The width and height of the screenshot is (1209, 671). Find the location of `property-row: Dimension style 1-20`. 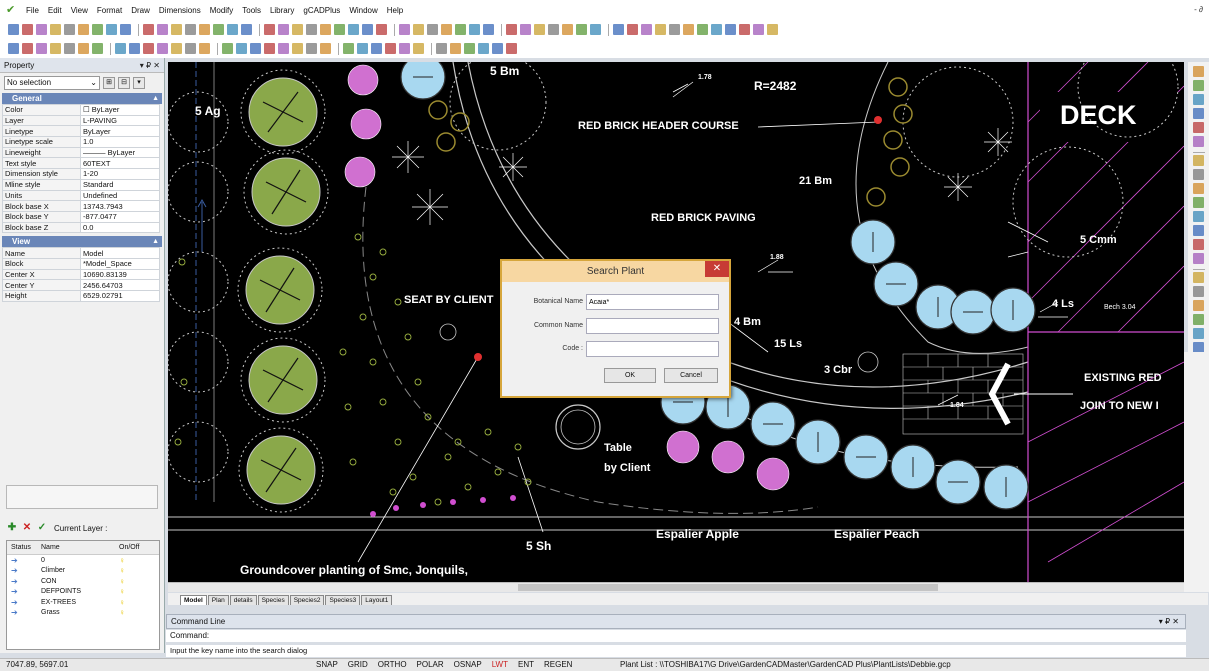

property-row: Dimension style 1-20 is located at coordinates (81, 174).